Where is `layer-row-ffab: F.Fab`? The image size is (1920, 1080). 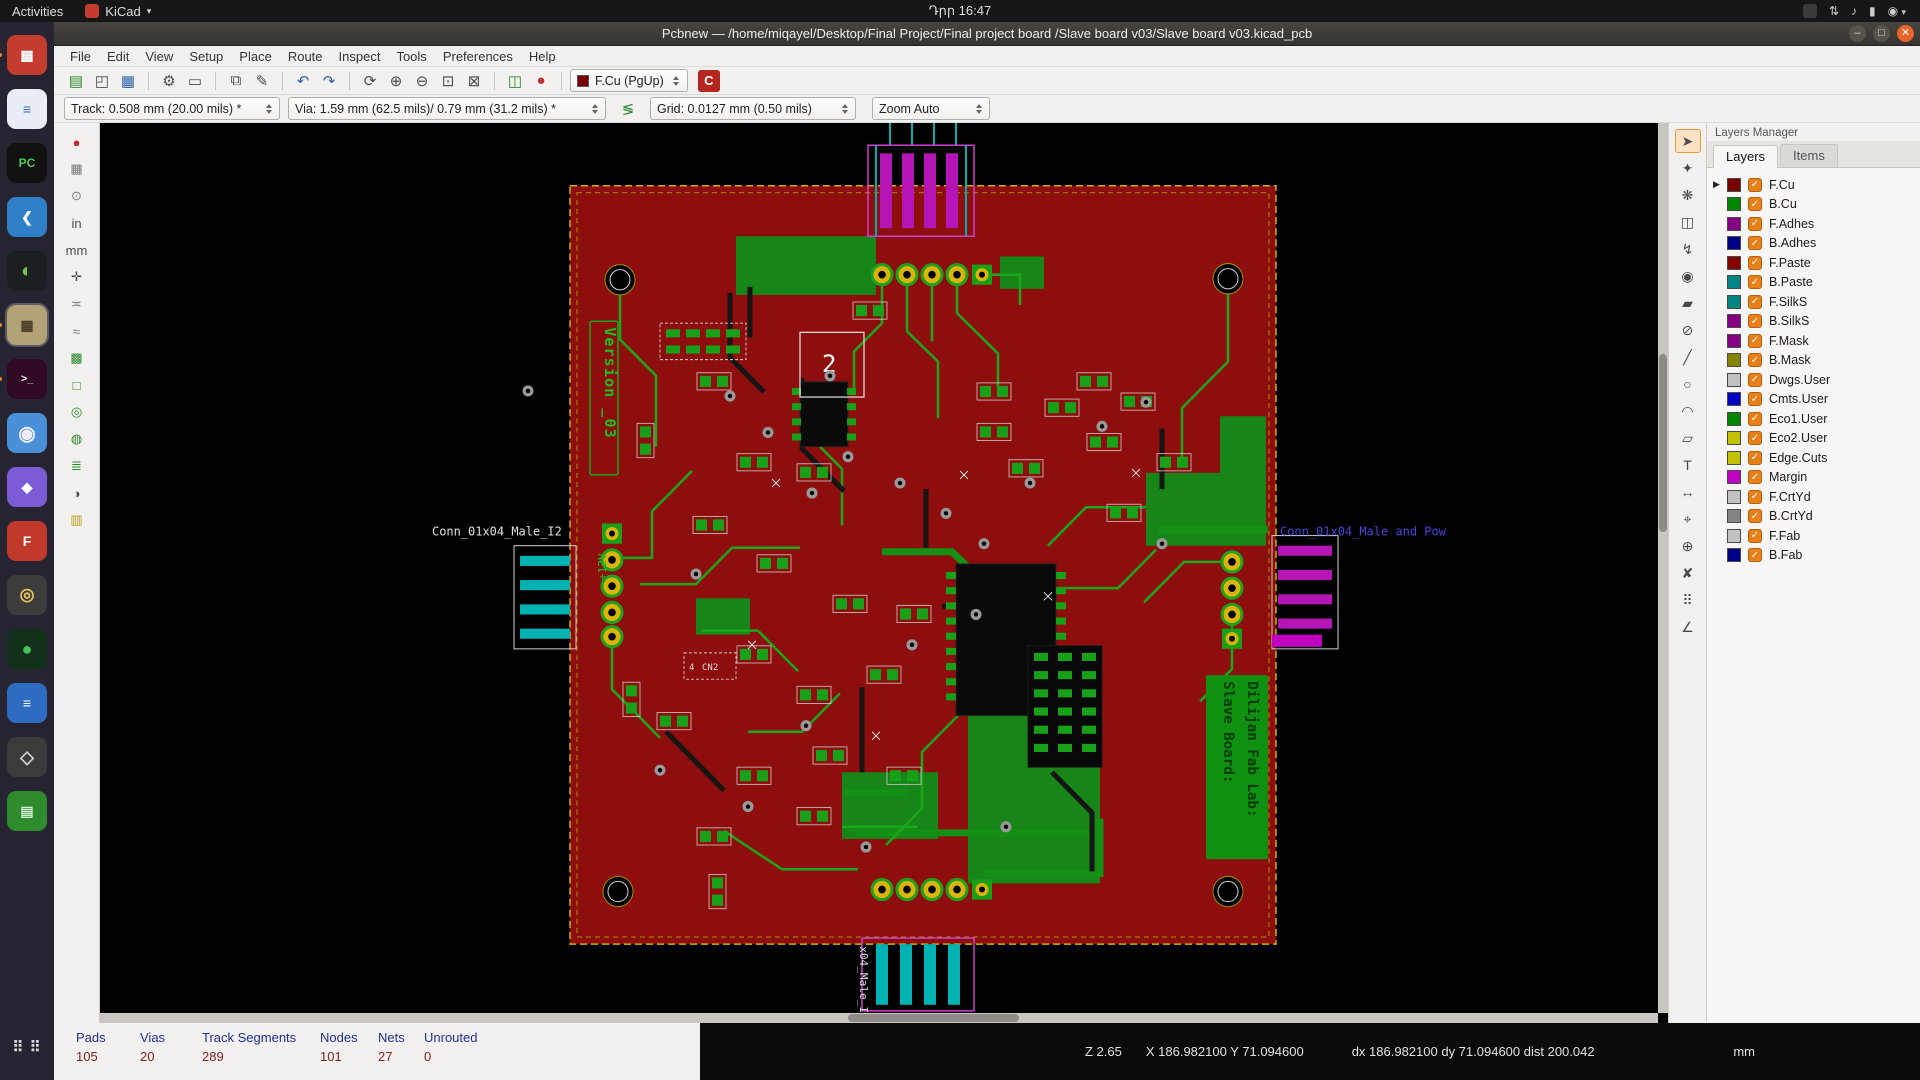 layer-row-ffab: F.Fab is located at coordinates (1813, 535).